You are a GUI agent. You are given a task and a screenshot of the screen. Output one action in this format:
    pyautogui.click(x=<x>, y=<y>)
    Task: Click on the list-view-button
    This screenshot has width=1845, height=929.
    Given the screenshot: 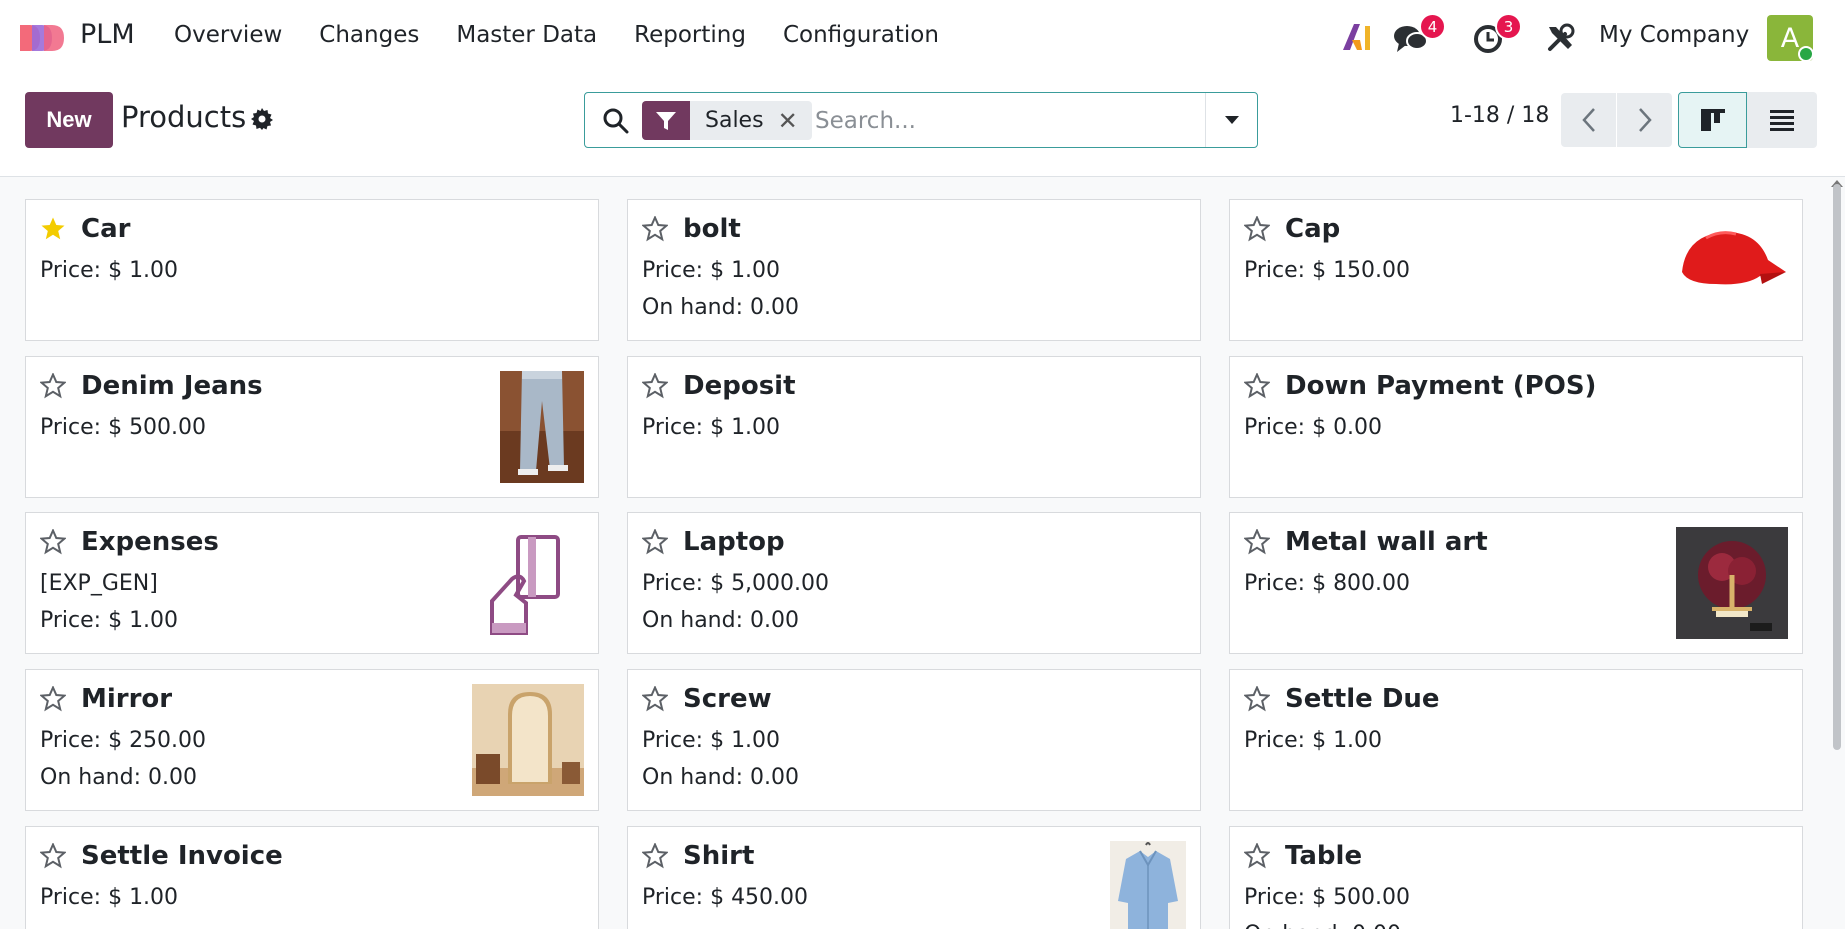 What is the action you would take?
    pyautogui.click(x=1782, y=120)
    